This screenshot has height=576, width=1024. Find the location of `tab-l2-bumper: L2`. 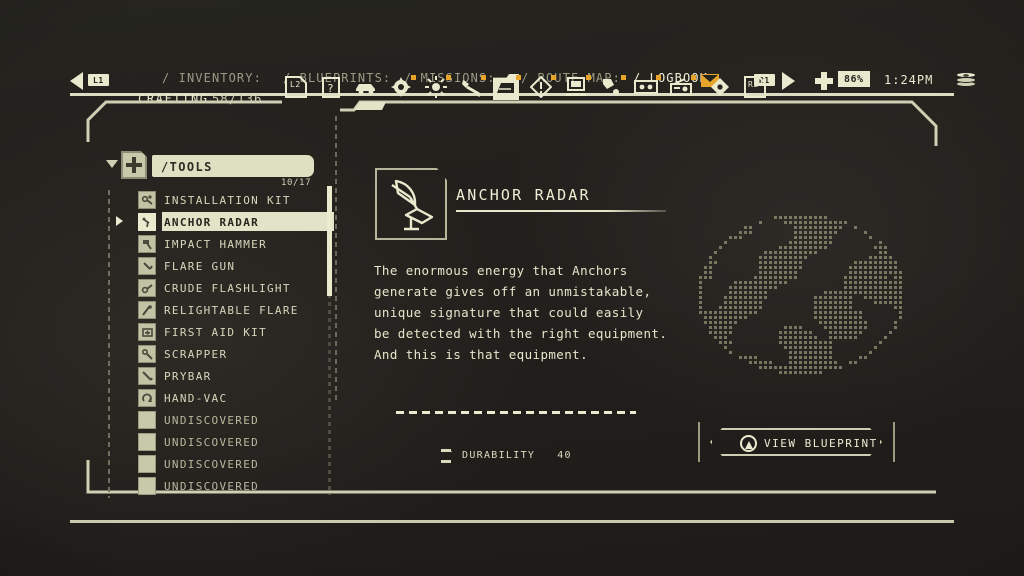

tab-l2-bumper: L2 is located at coordinates (297, 87).